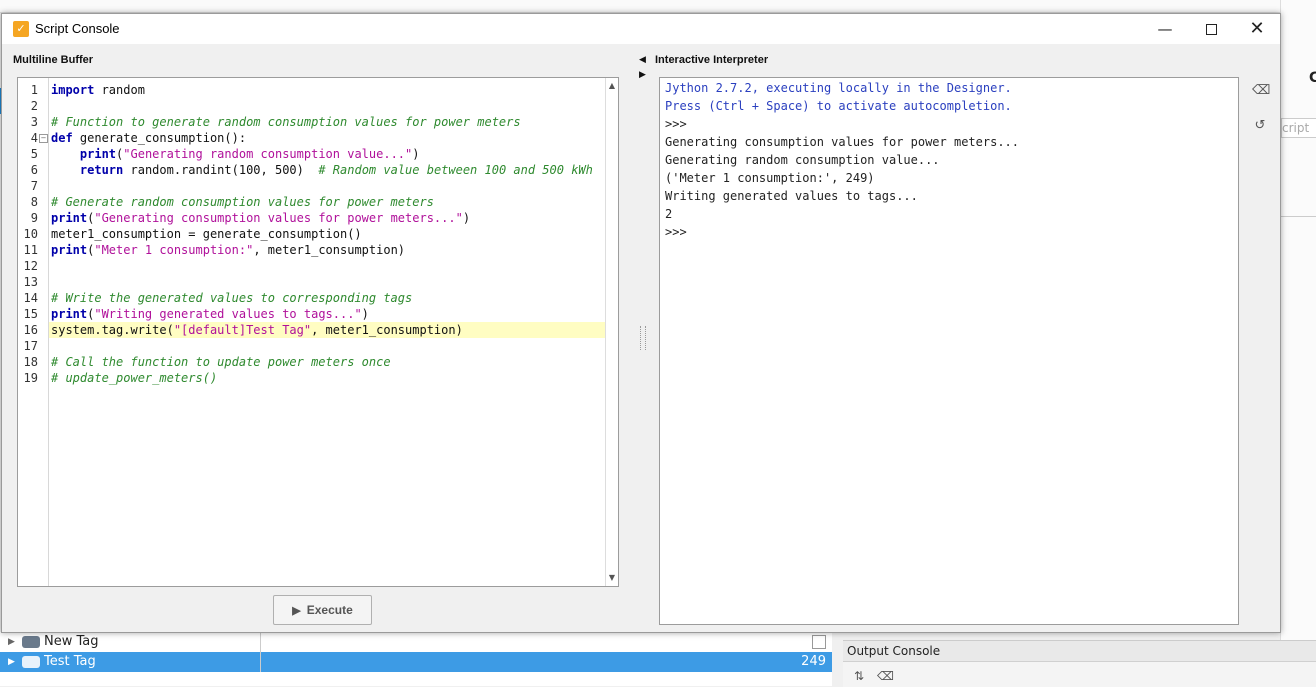  I want to click on right-panel-field-text: cript, so click(1296, 128).